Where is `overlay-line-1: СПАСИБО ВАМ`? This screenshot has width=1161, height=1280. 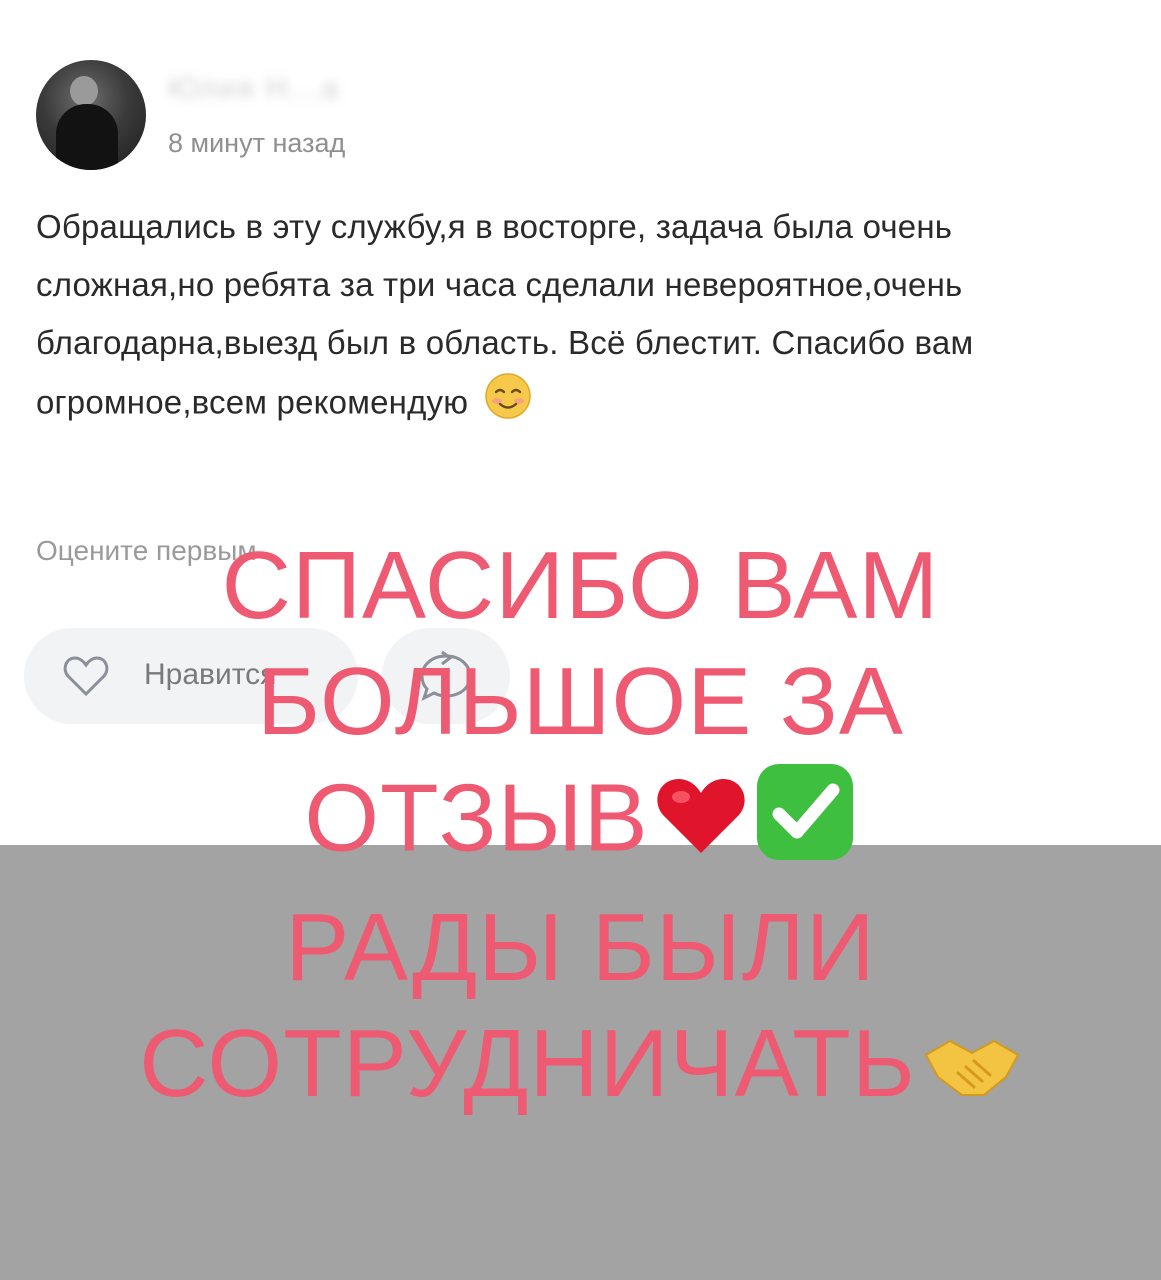
overlay-line-1: СПАСИБО ВАМ is located at coordinates (580, 585).